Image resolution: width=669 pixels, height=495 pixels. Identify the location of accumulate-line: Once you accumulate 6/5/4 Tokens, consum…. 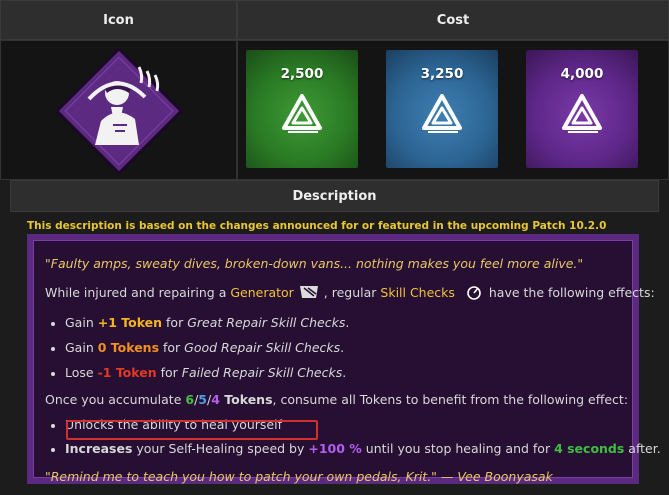
(337, 399).